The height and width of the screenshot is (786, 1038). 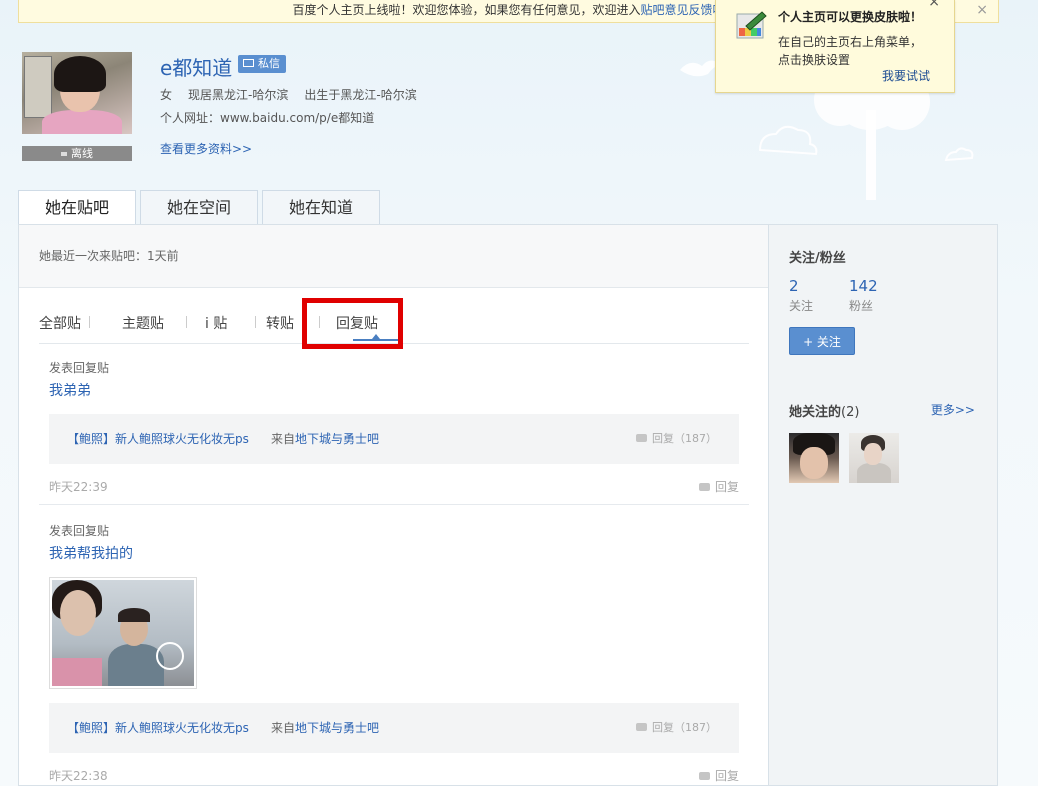 I want to click on post-meta: 昨天22:38 回复, so click(x=394, y=775).